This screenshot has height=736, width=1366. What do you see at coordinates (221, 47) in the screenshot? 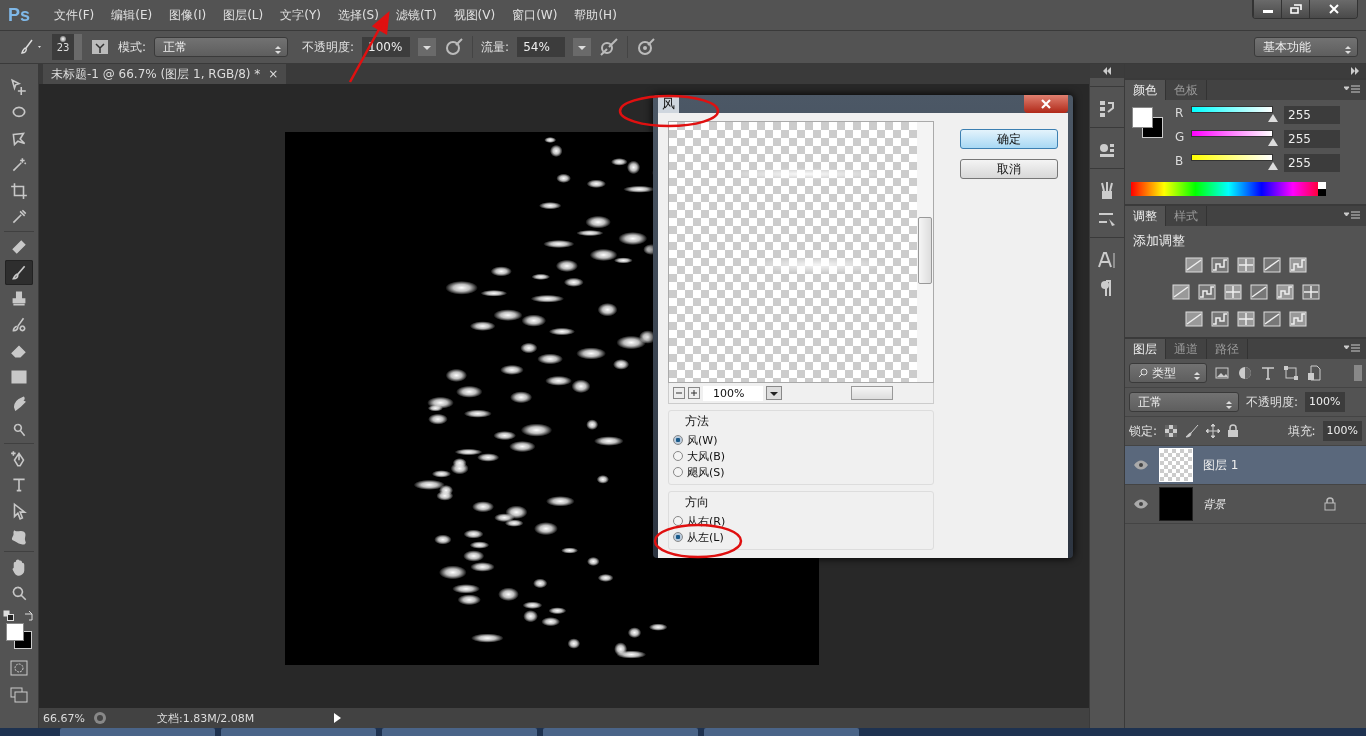
I see `mode-select: 正常` at bounding box center [221, 47].